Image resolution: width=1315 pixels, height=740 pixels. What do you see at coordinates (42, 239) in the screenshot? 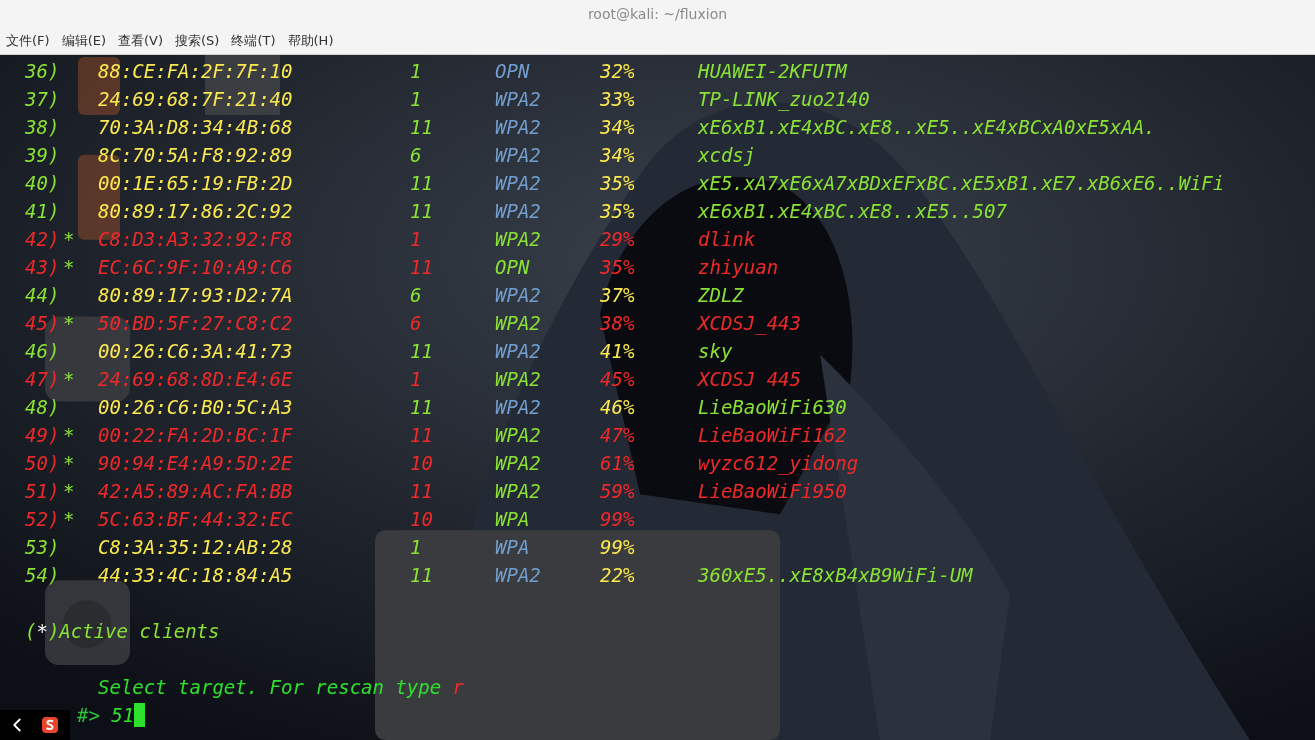
I see `row-number: 42)` at bounding box center [42, 239].